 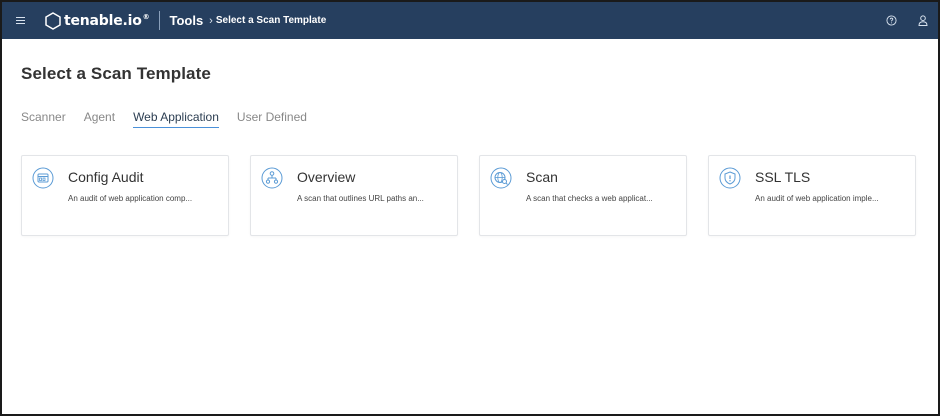 What do you see at coordinates (20, 21) in the screenshot?
I see `menu-icon` at bounding box center [20, 21].